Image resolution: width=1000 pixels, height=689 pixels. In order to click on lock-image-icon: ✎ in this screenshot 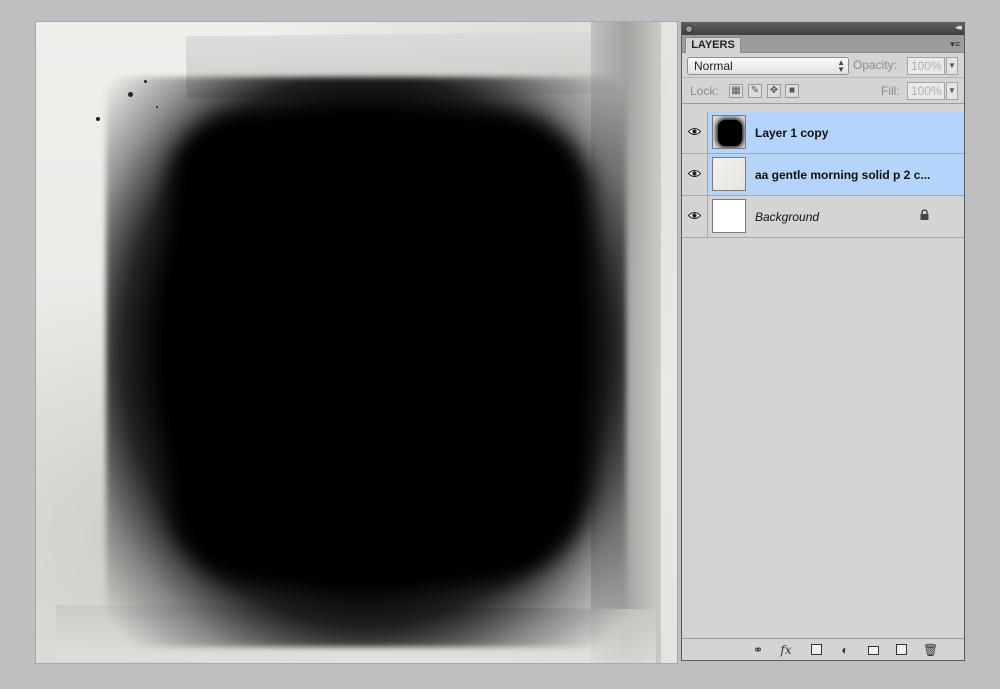, I will do `click(755, 91)`.